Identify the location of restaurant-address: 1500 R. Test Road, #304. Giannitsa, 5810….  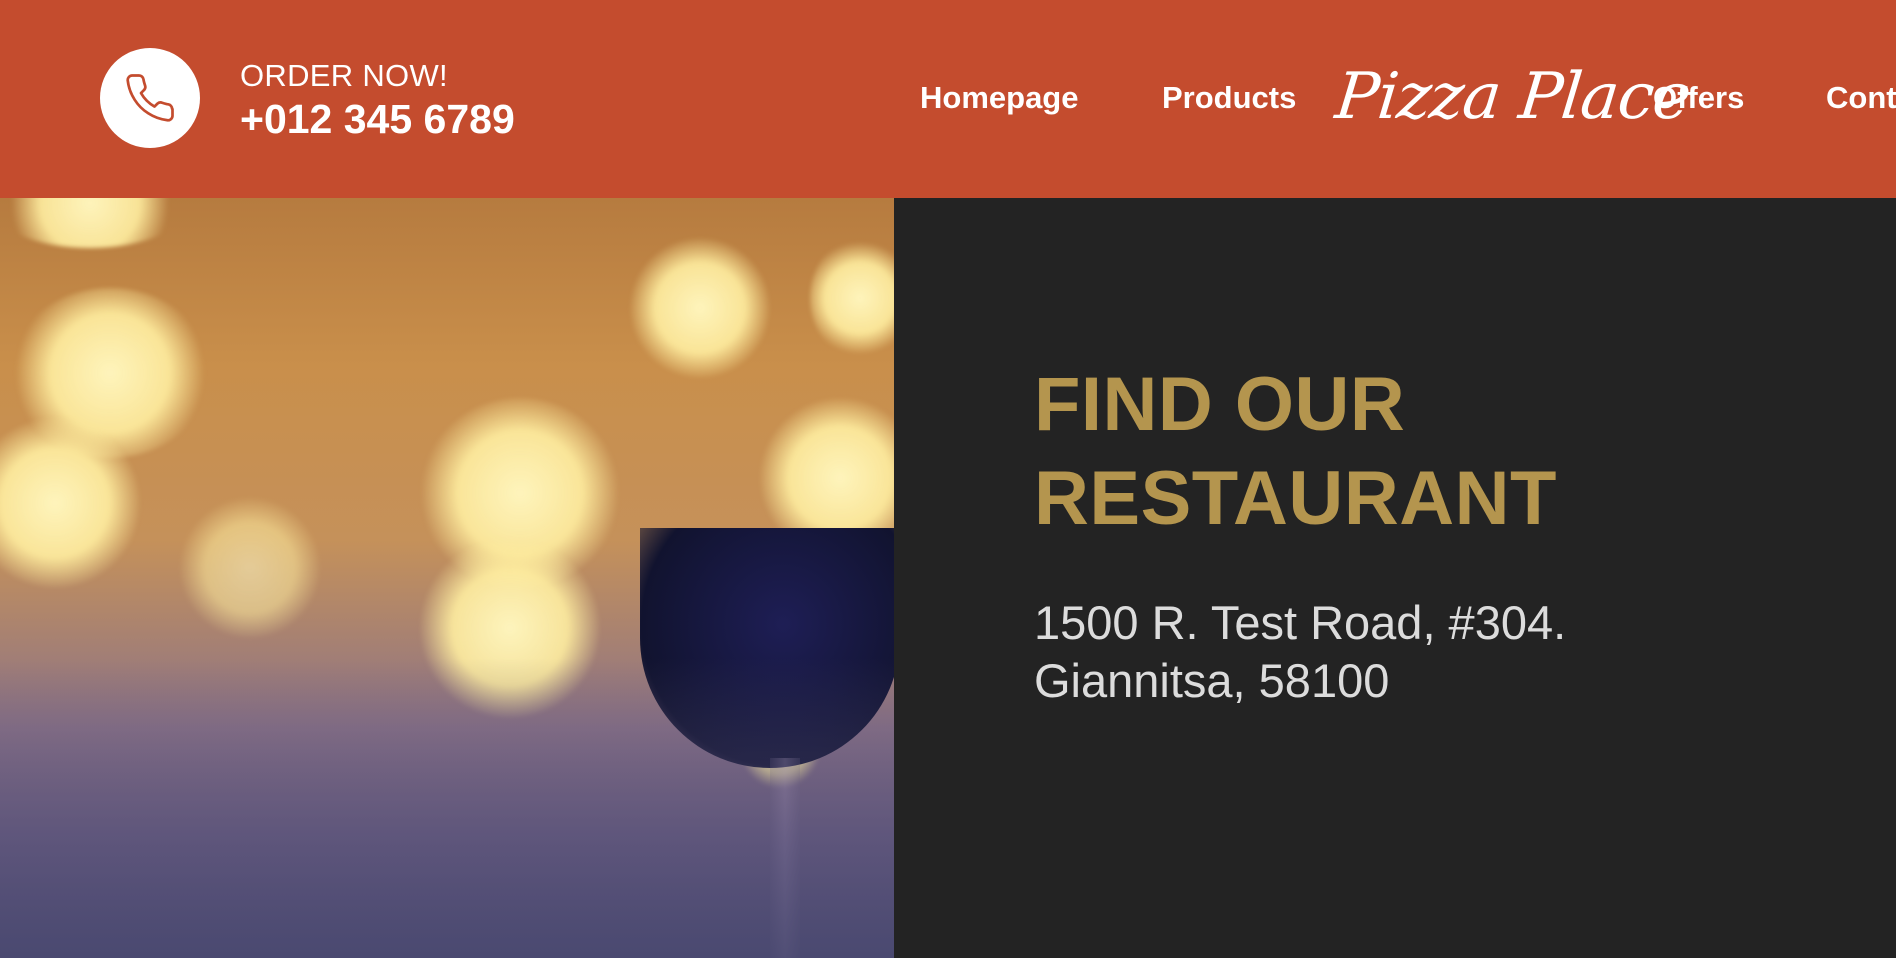
(1414, 652).